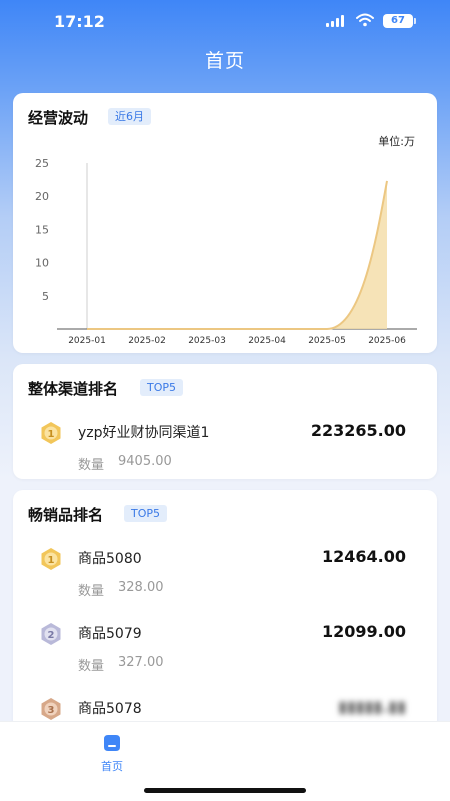 The image size is (450, 801). I want to click on bestseller-top5-tag: TOP5, so click(146, 513).